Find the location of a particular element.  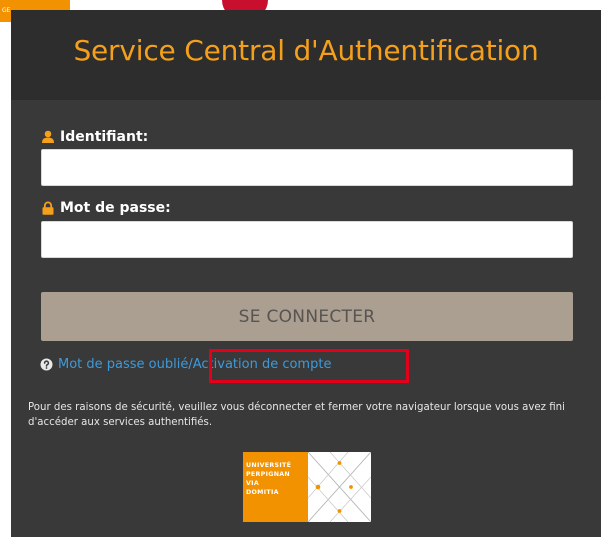

logo-pattern is located at coordinates (339, 487).